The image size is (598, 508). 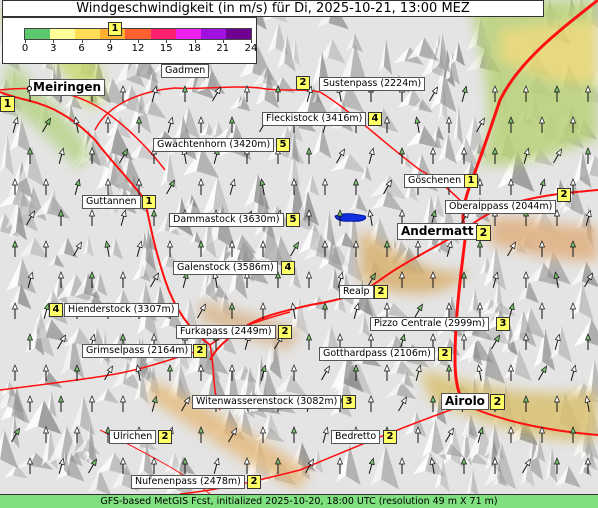 What do you see at coordinates (53, 48) in the screenshot?
I see `legend-tick-label: 3` at bounding box center [53, 48].